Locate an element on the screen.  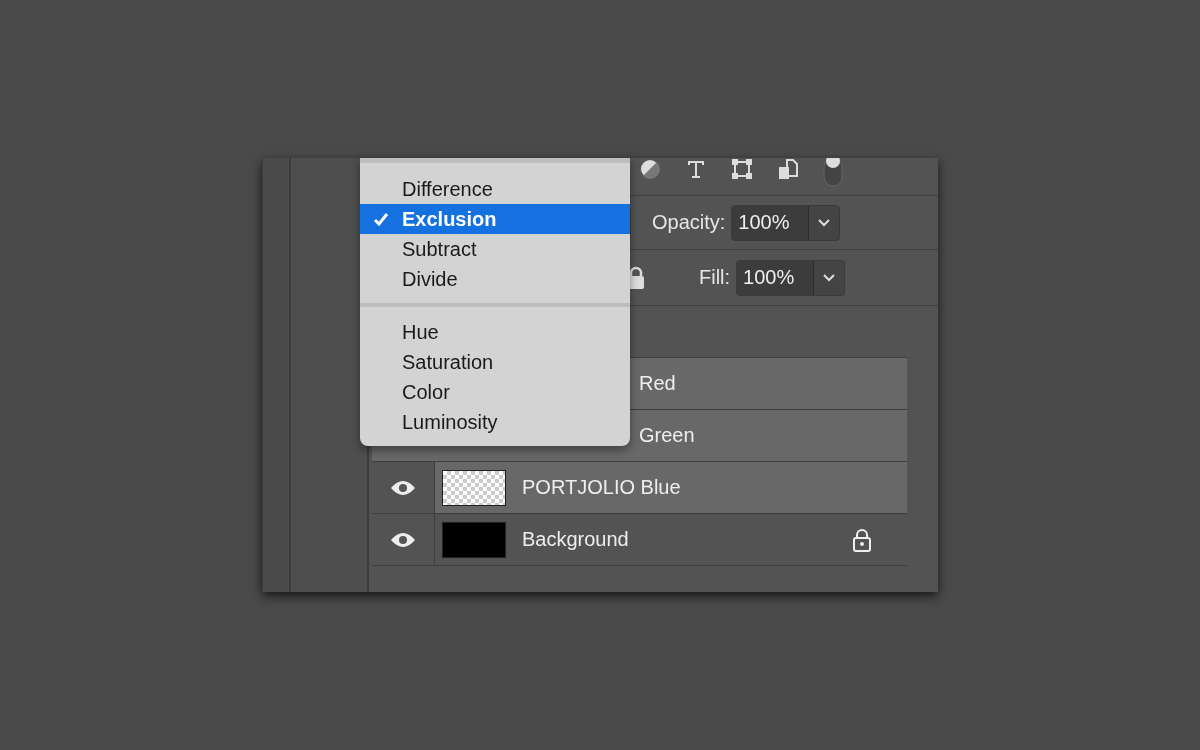
layer-name: Background is located at coordinates (576, 539).